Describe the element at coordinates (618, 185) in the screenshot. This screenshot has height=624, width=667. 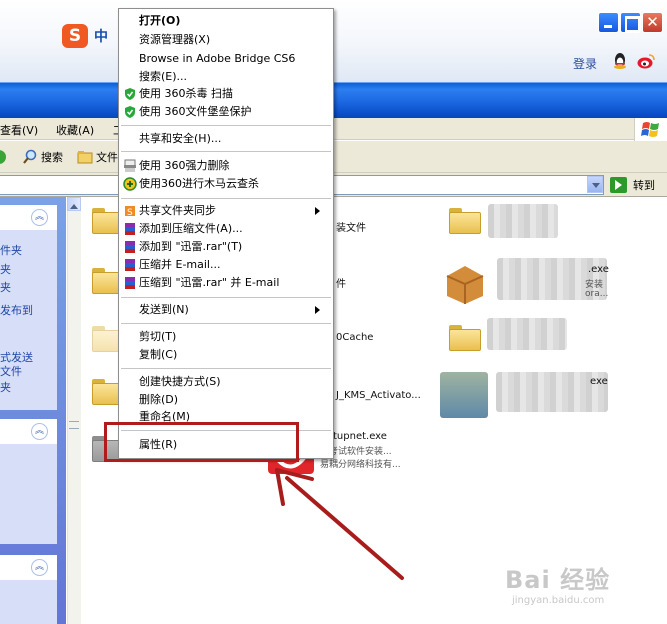
I see `go-arrow-icon` at that location.